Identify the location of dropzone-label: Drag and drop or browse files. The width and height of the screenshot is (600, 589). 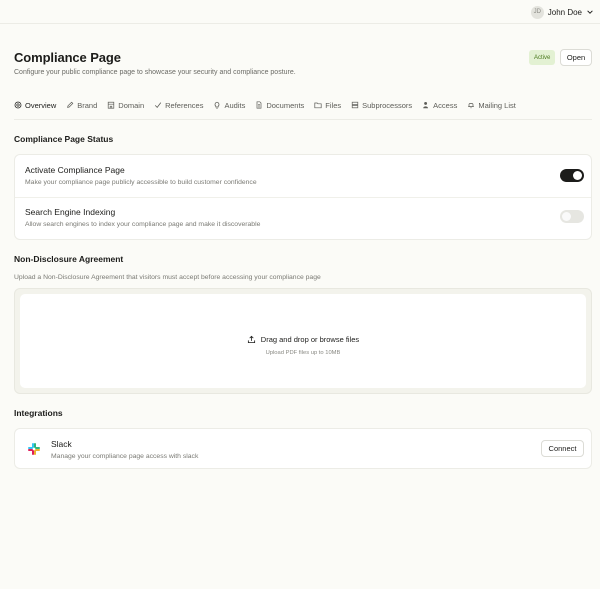
(310, 339).